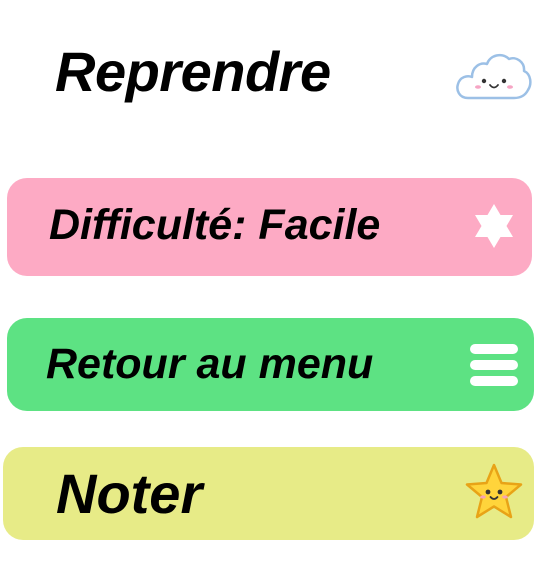 This screenshot has width=538, height=581. I want to click on rate-button-label: Noter, so click(129, 493).